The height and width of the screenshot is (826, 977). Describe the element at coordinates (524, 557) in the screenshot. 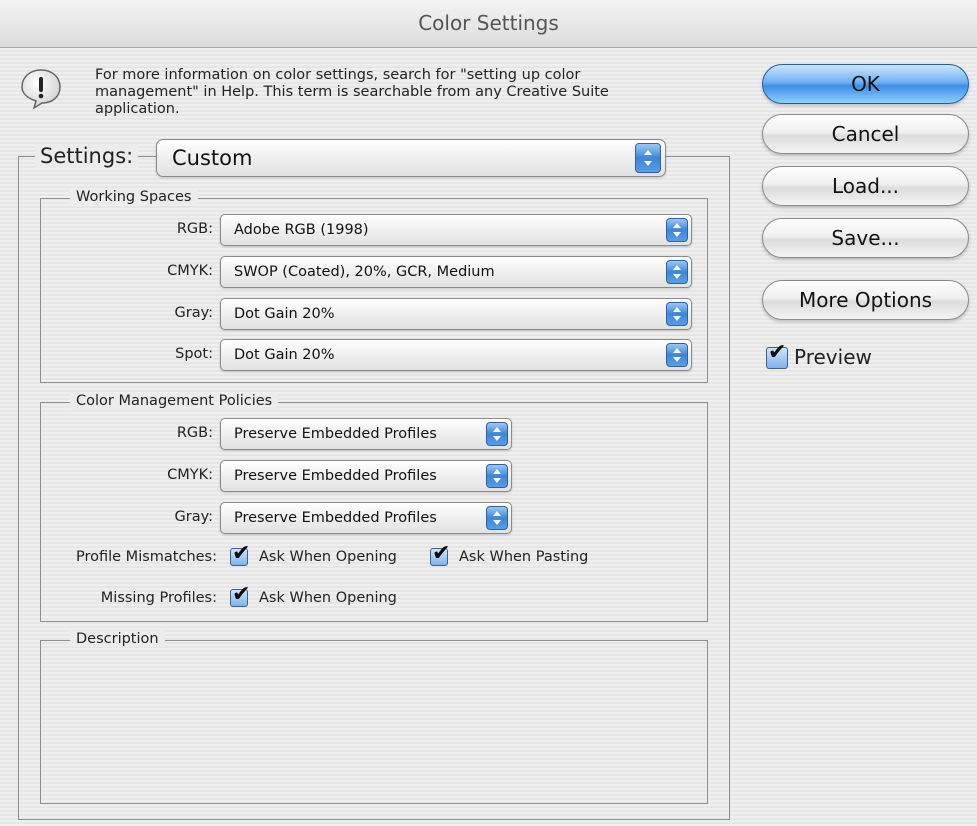

I see `mismatch-ask-pasting-label: Ask When Pasting` at that location.